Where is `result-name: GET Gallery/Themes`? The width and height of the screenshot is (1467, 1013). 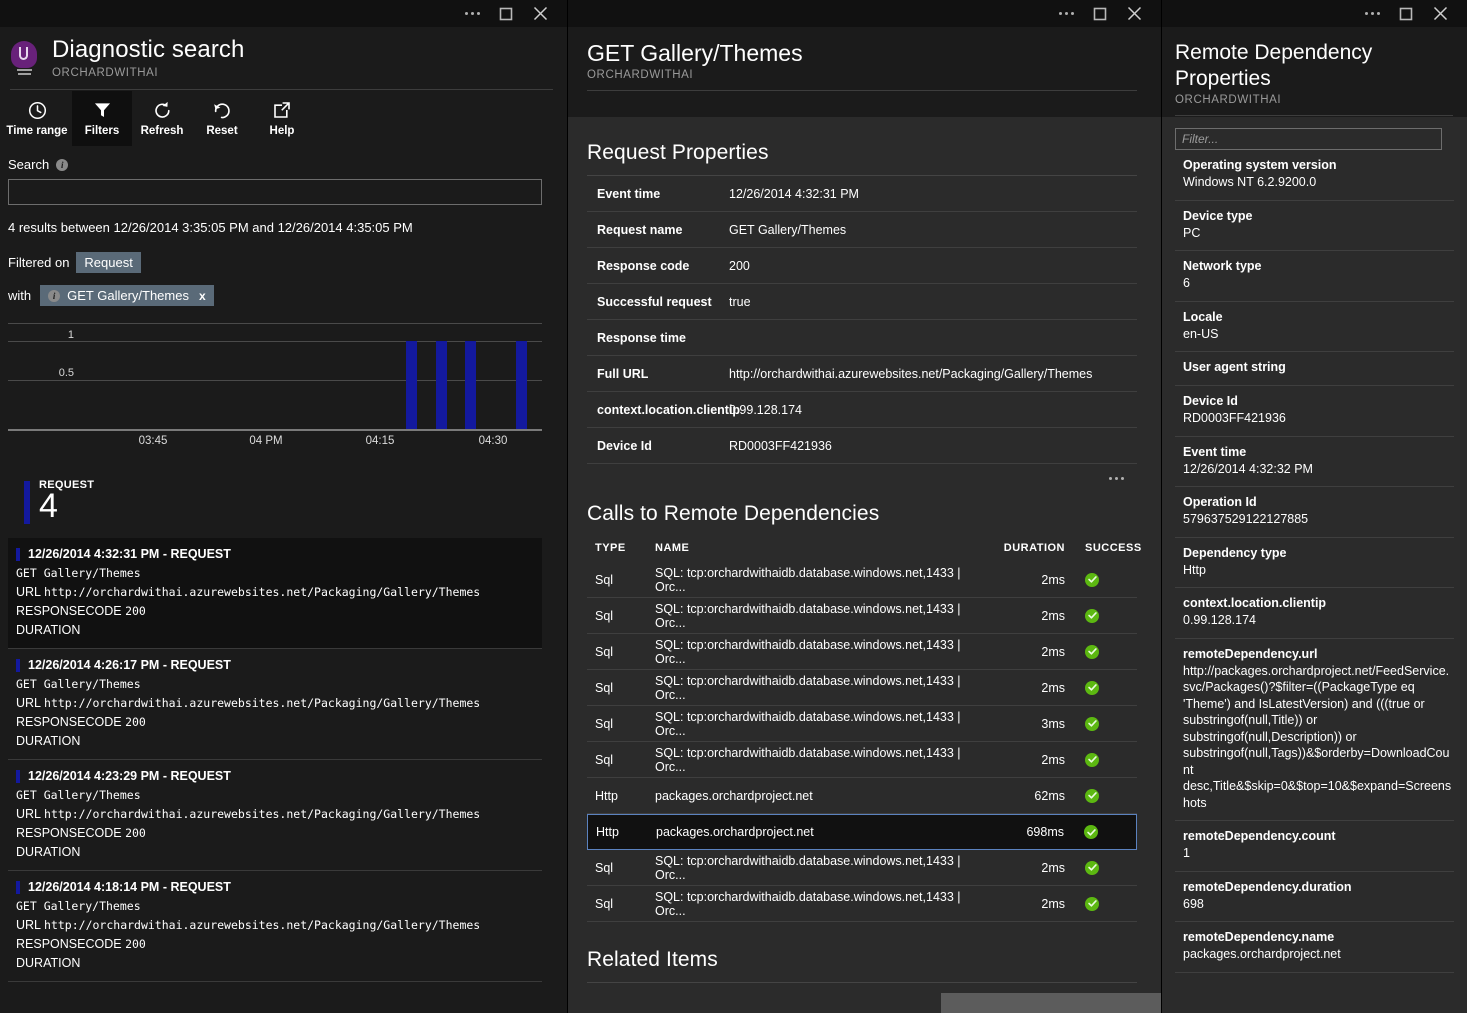
result-name: GET Gallery/Themes is located at coordinates (78, 684).